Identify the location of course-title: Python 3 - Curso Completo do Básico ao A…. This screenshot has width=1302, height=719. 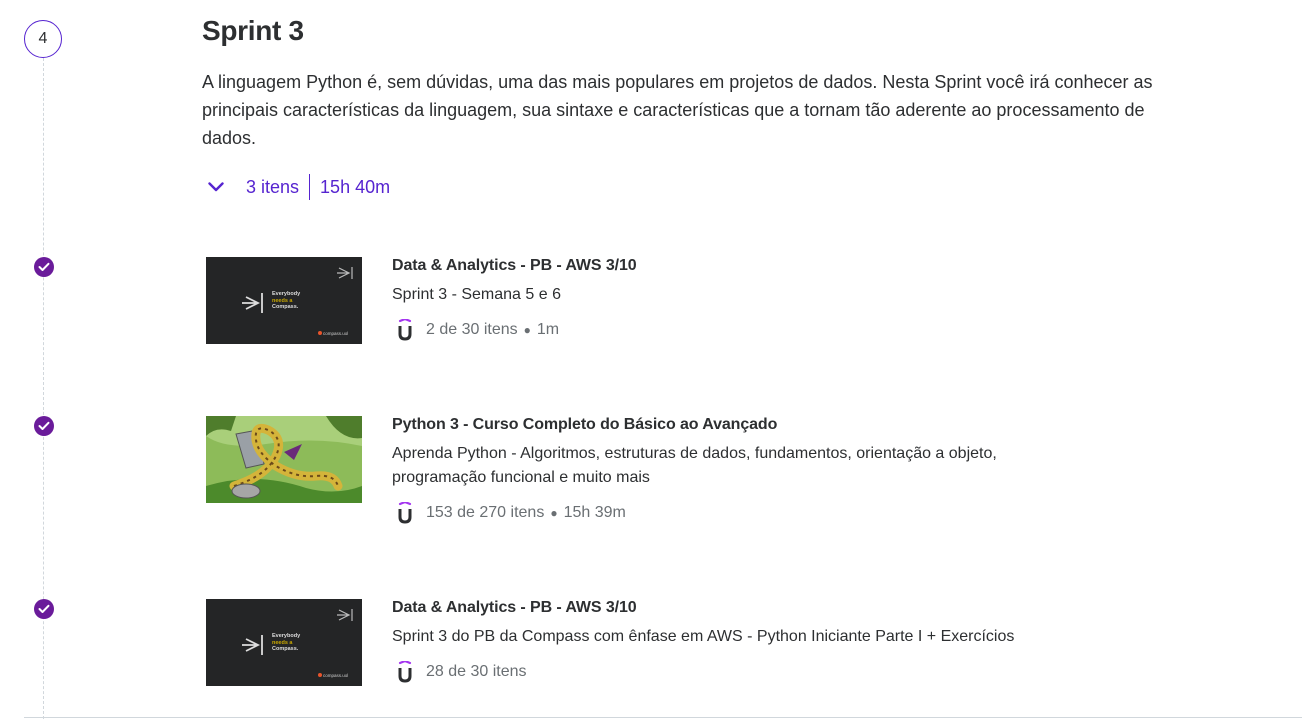
(584, 425).